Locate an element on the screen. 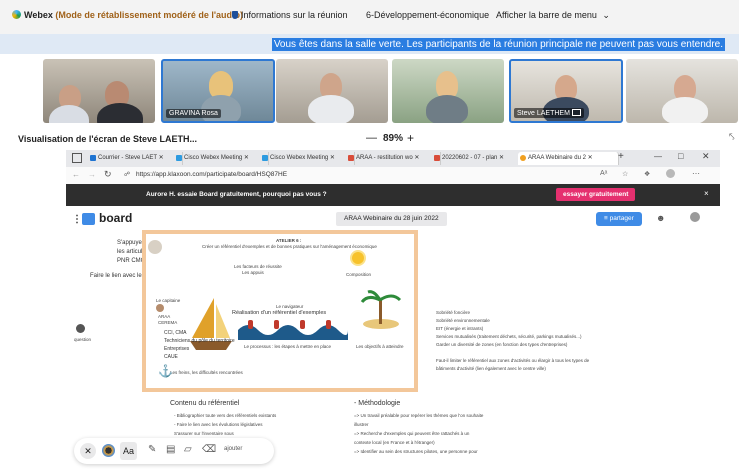 This screenshot has height=472, width=739. board-title: ARAA Webinaire du 28 juin 2022 is located at coordinates (391, 219).